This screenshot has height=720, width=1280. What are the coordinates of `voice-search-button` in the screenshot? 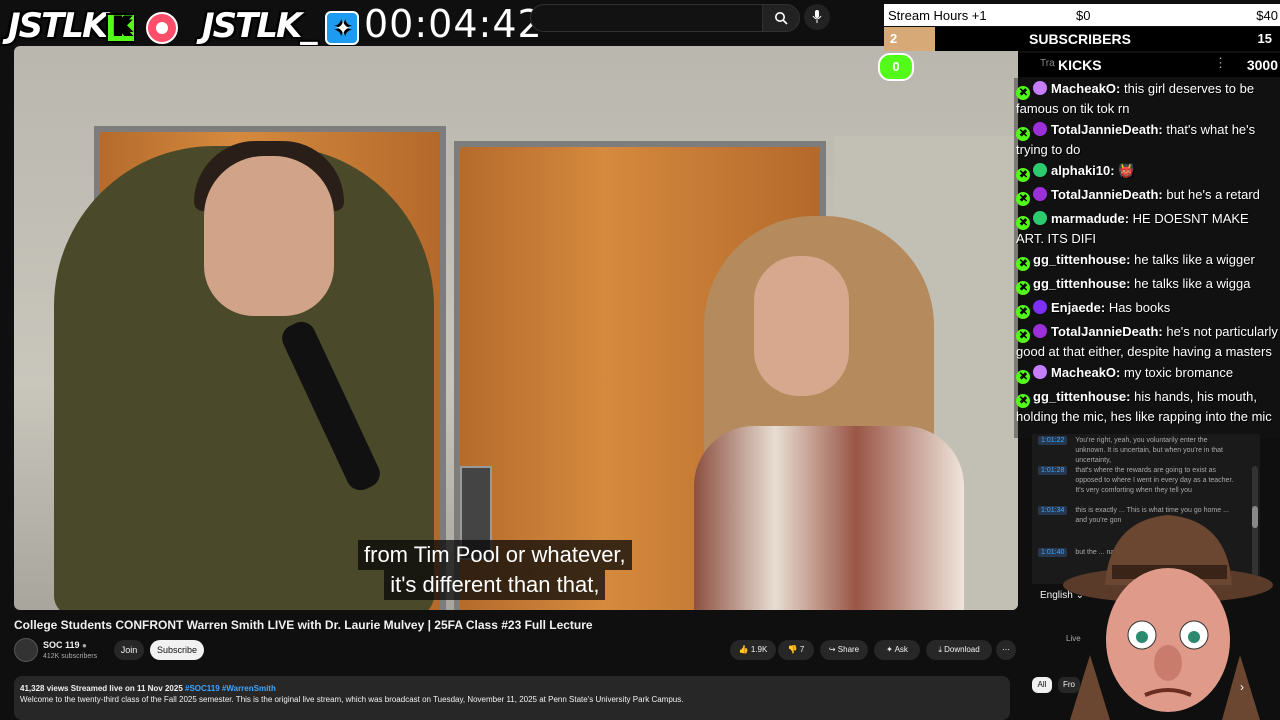 It's located at (817, 17).